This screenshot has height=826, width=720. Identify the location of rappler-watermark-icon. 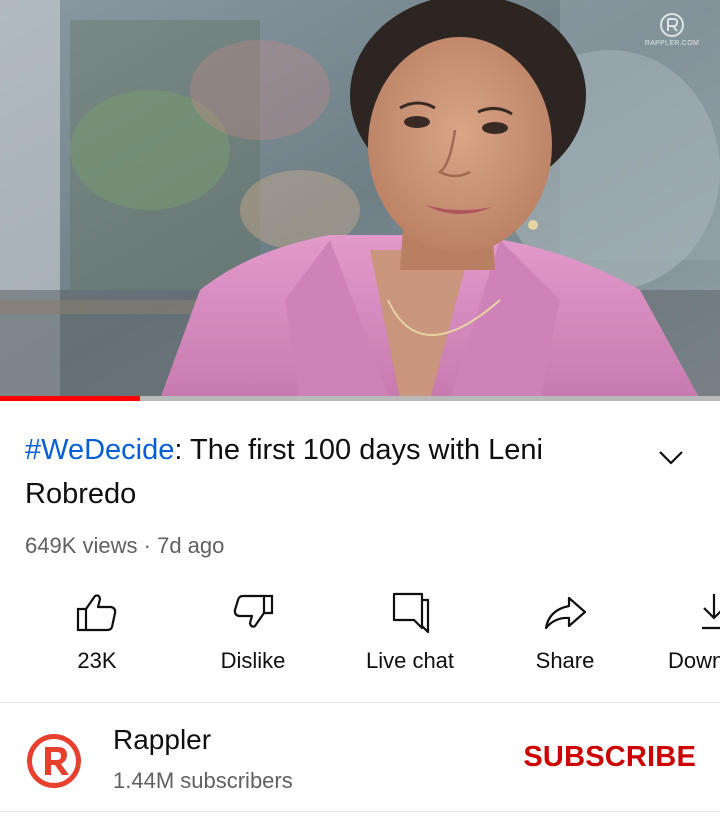
(672, 25).